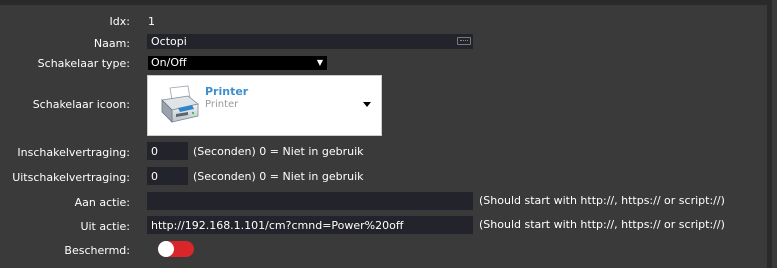 The image size is (777, 268). What do you see at coordinates (278, 151) in the screenshot?
I see `on-delay-hint: (Seconden) 0 = Niet in gebruik` at bounding box center [278, 151].